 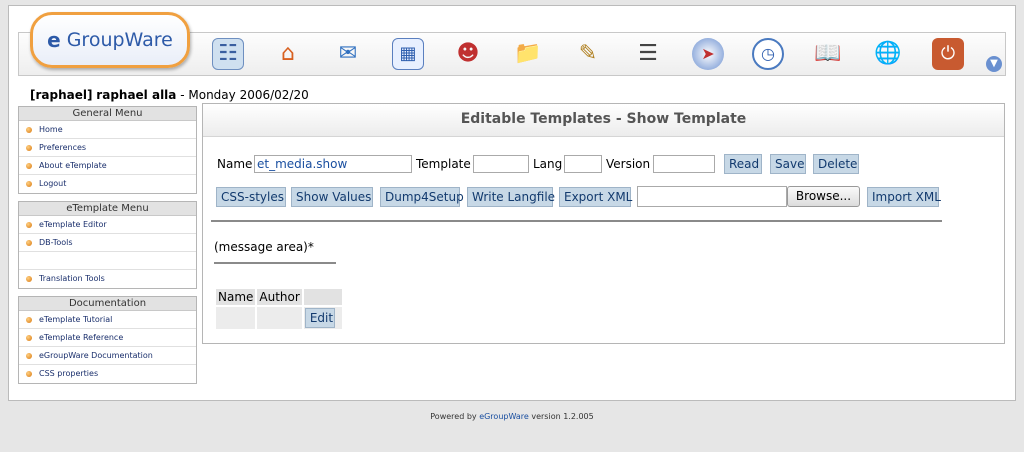 What do you see at coordinates (236, 318) in the screenshot?
I see `cell-name` at bounding box center [236, 318].